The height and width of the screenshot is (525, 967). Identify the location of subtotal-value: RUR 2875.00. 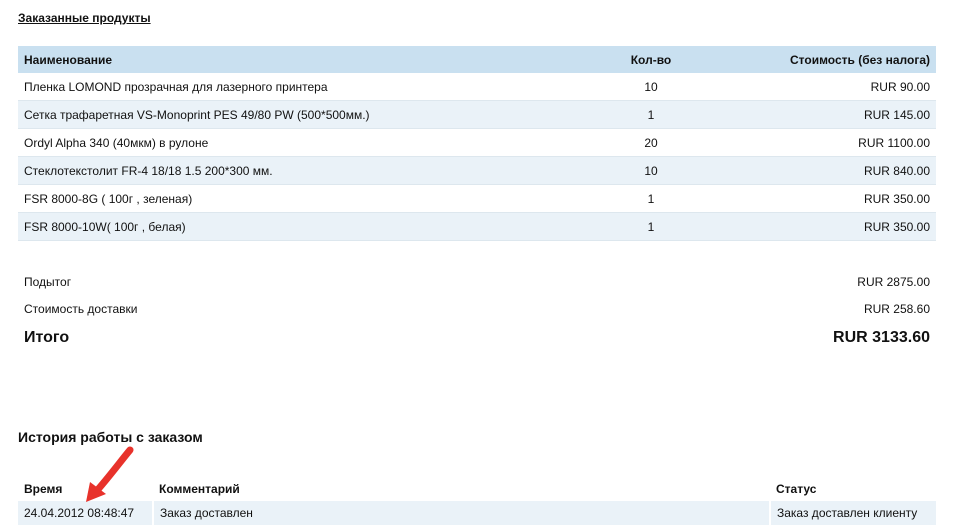
(893, 281).